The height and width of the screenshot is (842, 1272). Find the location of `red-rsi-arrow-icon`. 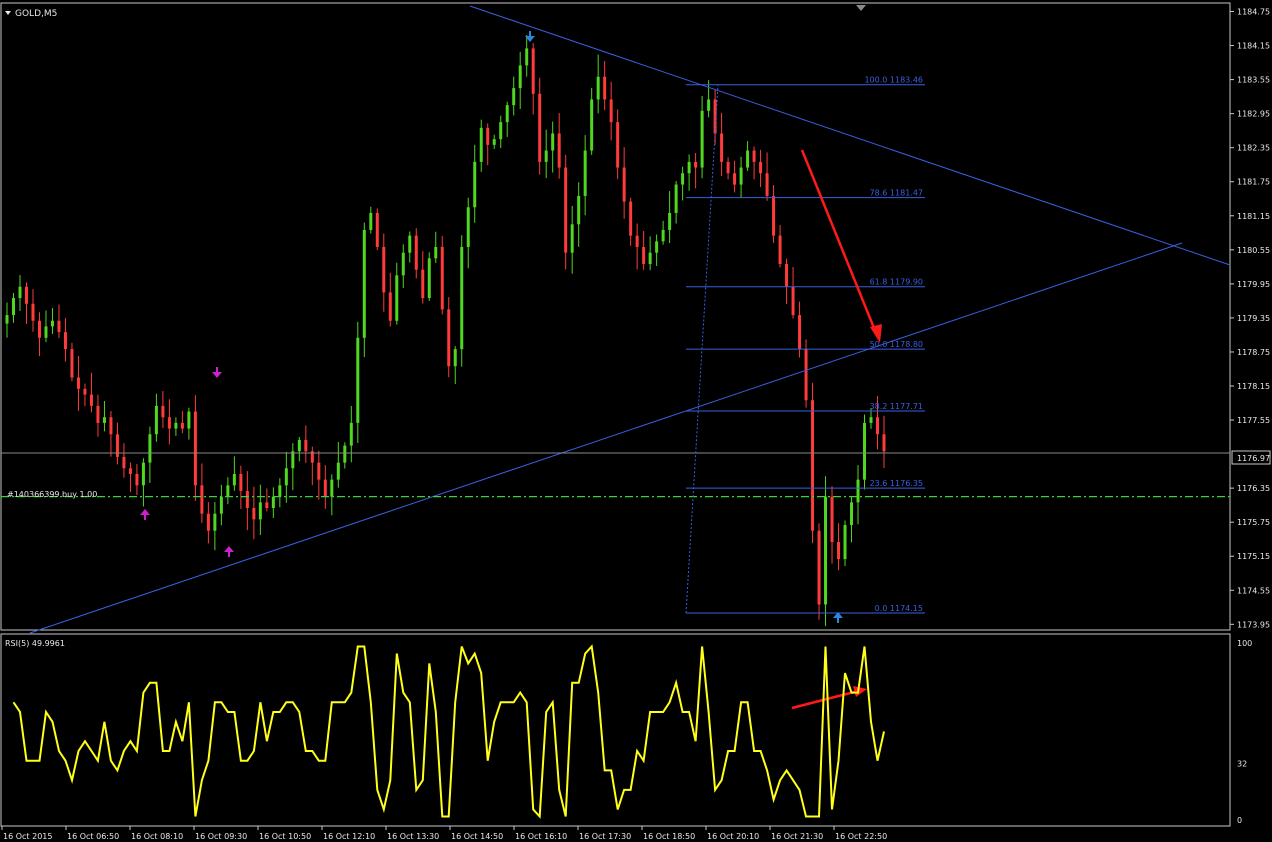

red-rsi-arrow-icon is located at coordinates (829, 698).